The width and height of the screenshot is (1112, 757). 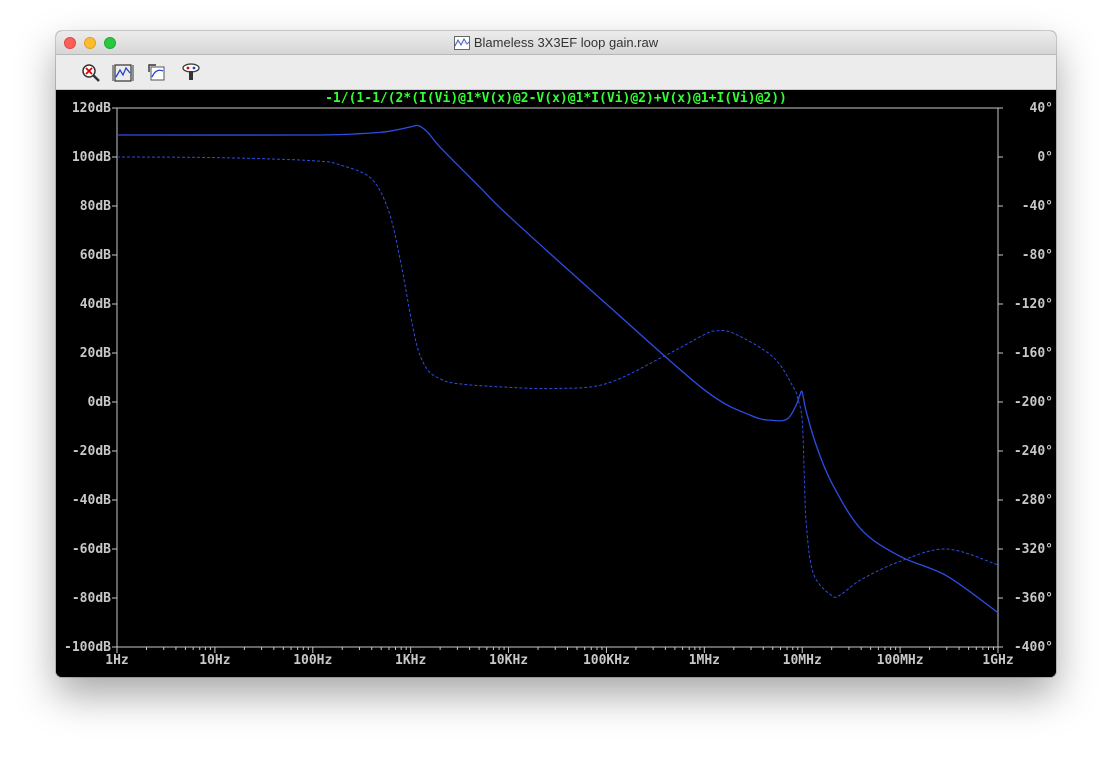 What do you see at coordinates (95, 353) in the screenshot?
I see `left-axis-tick-label: 20dB` at bounding box center [95, 353].